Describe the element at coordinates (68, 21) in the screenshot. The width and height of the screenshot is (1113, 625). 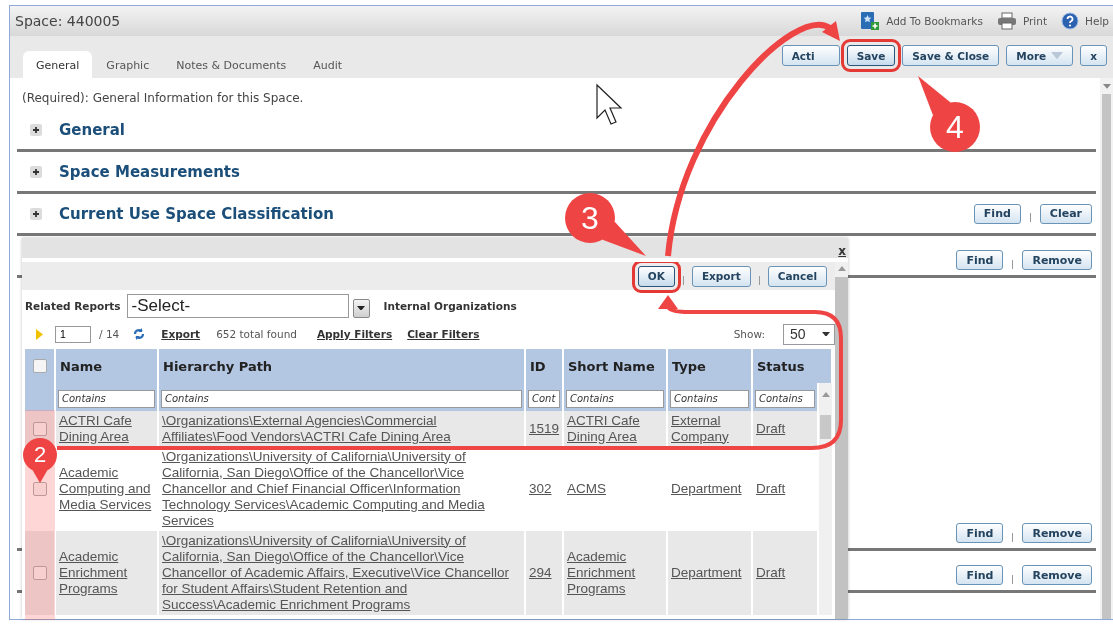
I see `window-title: Space: 440005` at that location.